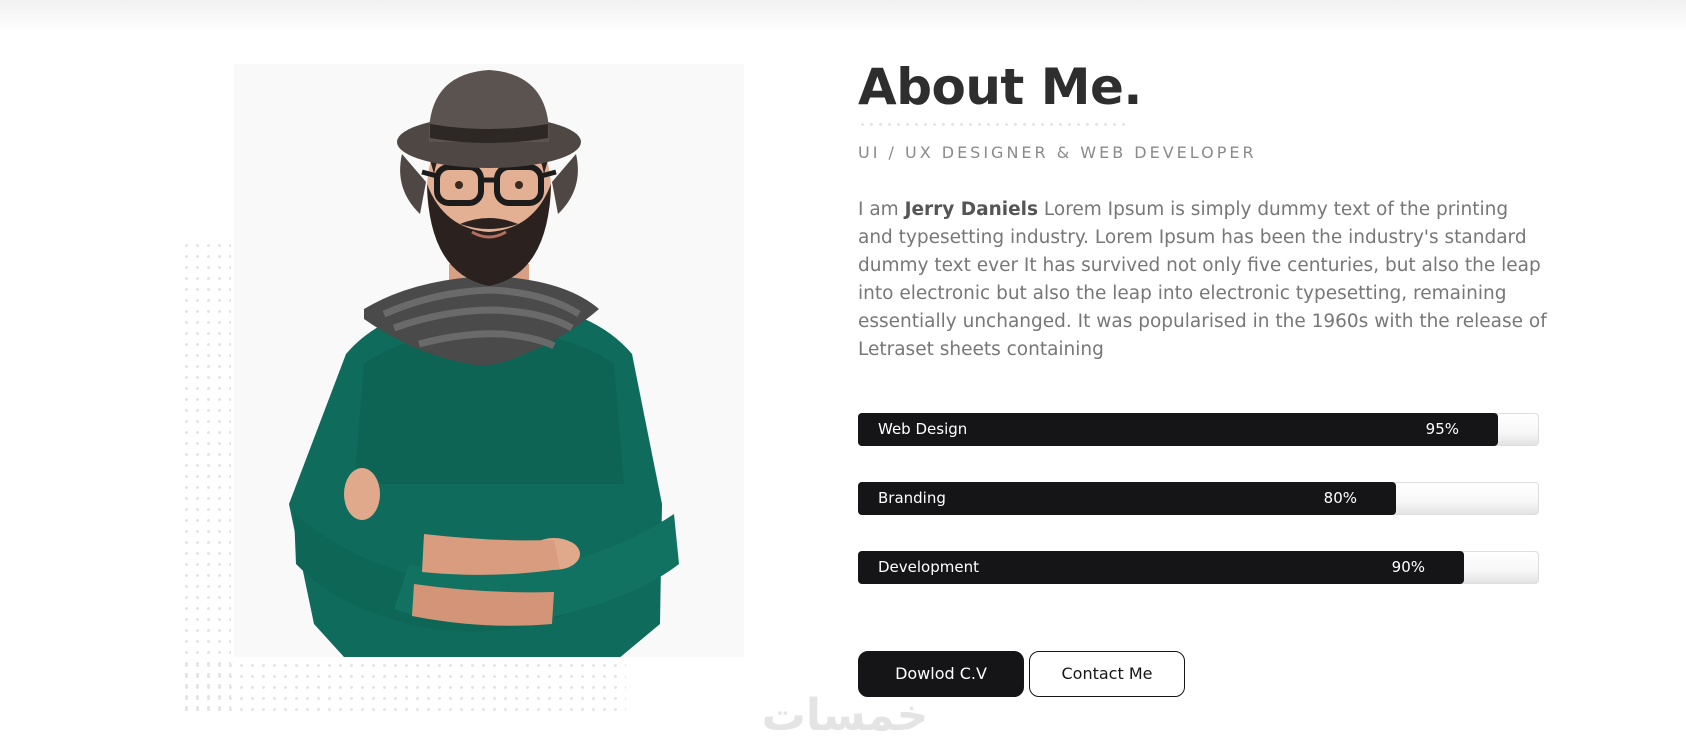  What do you see at coordinates (923, 429) in the screenshot?
I see `skill-name: Web Design` at bounding box center [923, 429].